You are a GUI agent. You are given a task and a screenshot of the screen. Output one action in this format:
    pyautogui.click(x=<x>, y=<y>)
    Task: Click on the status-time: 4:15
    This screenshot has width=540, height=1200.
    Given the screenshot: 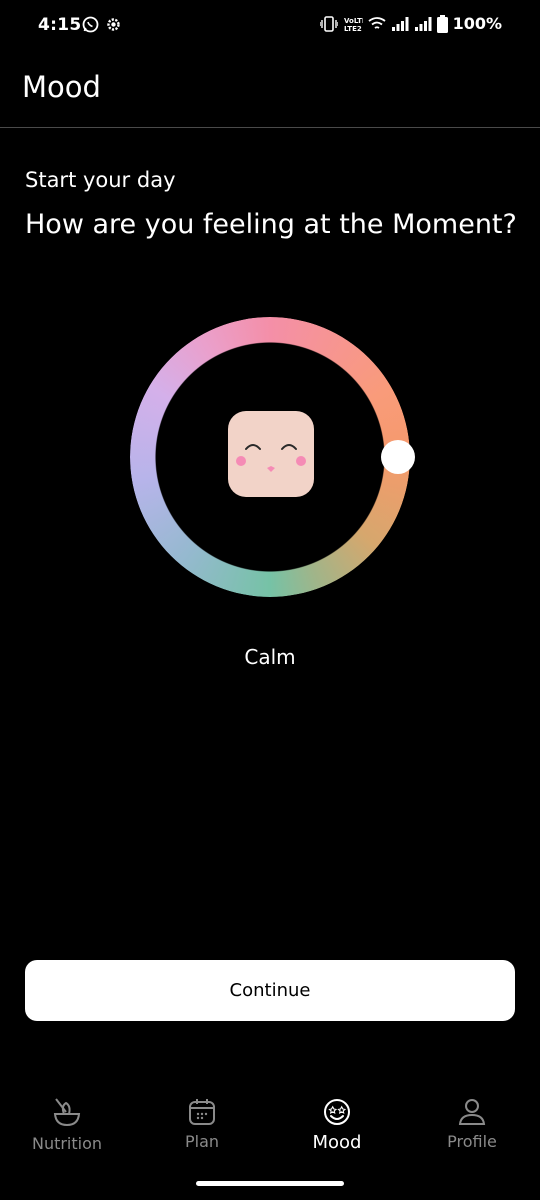 What is the action you would take?
    pyautogui.click(x=60, y=25)
    